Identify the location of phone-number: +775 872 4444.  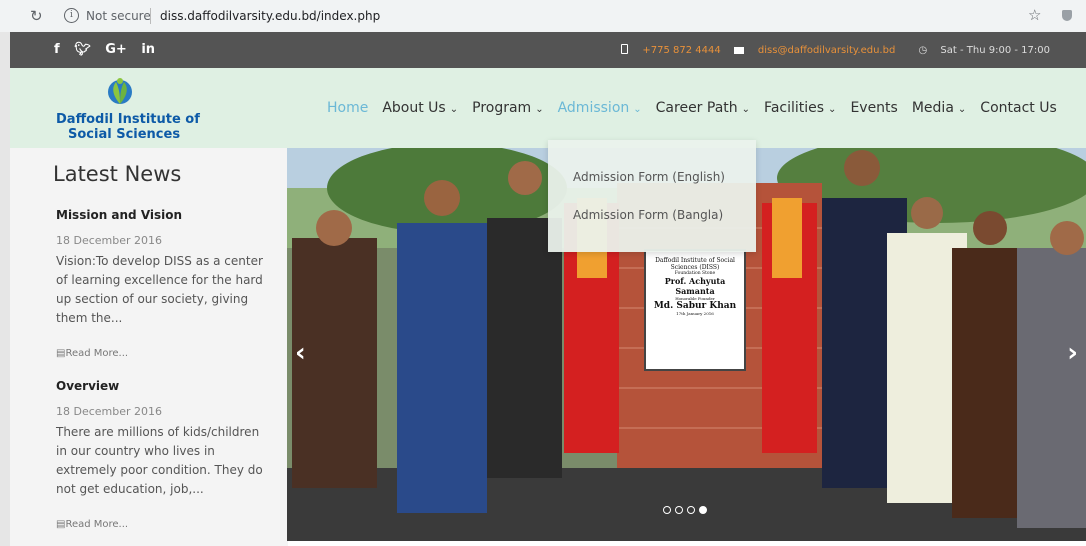
(681, 50).